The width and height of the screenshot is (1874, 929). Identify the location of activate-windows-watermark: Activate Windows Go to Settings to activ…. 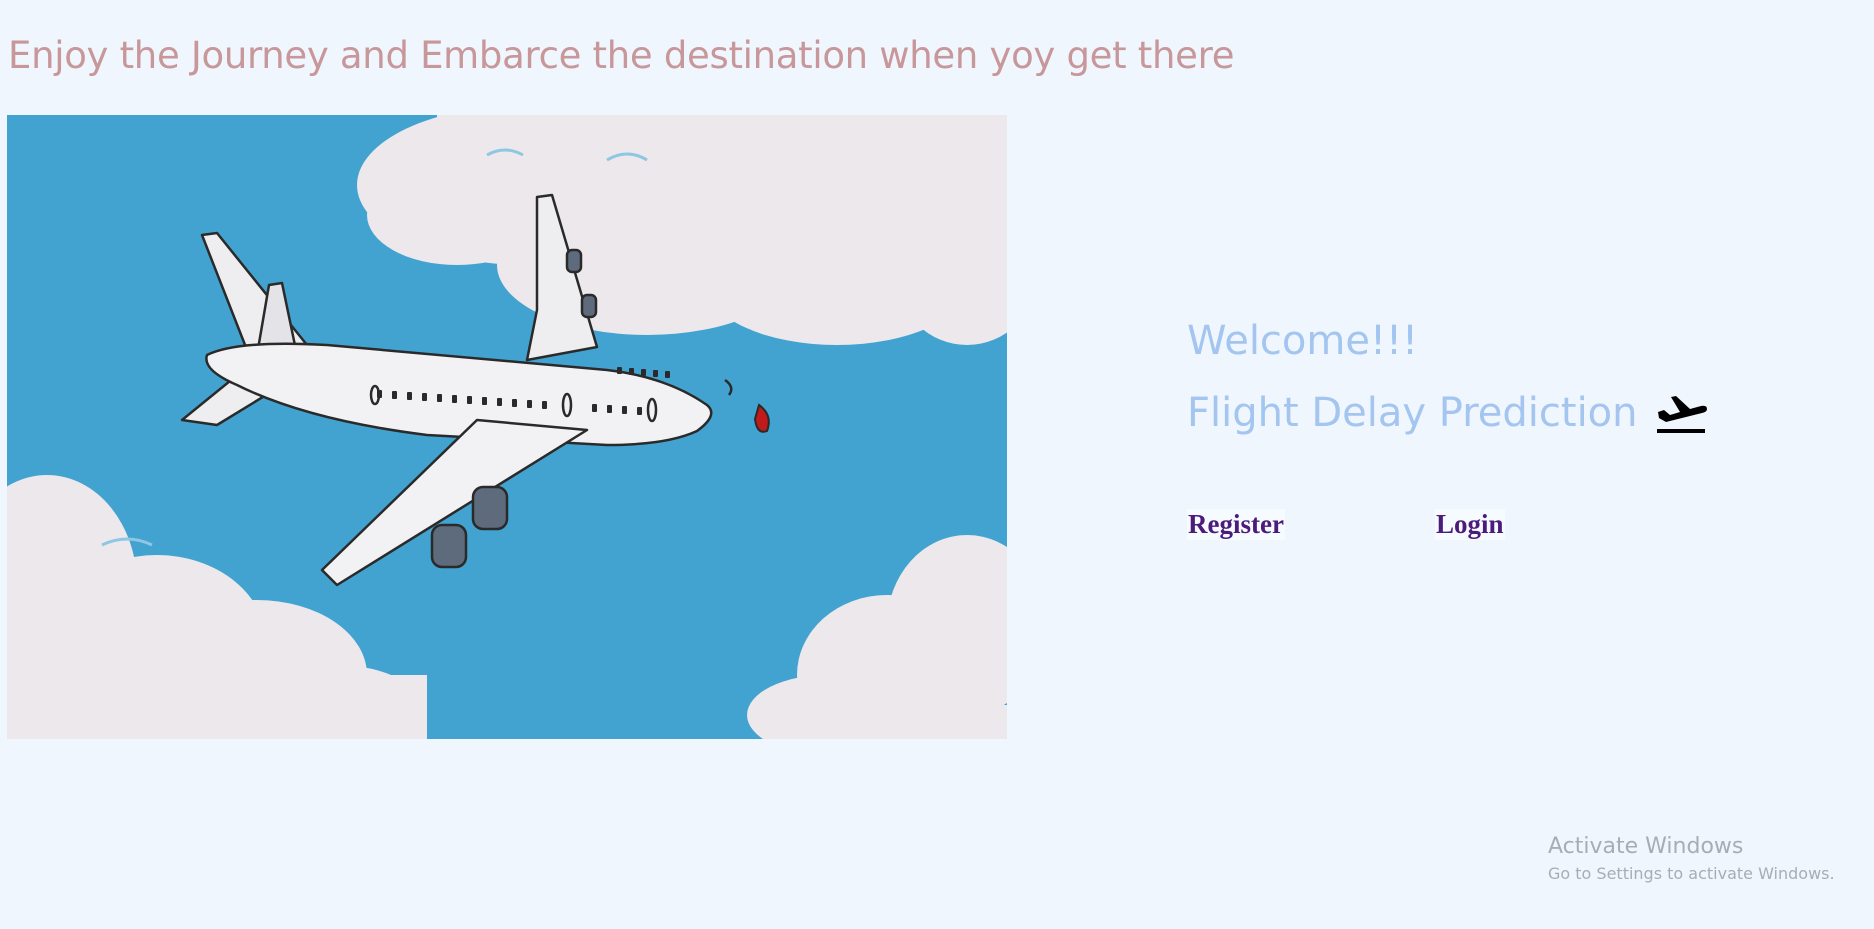
(1691, 859).